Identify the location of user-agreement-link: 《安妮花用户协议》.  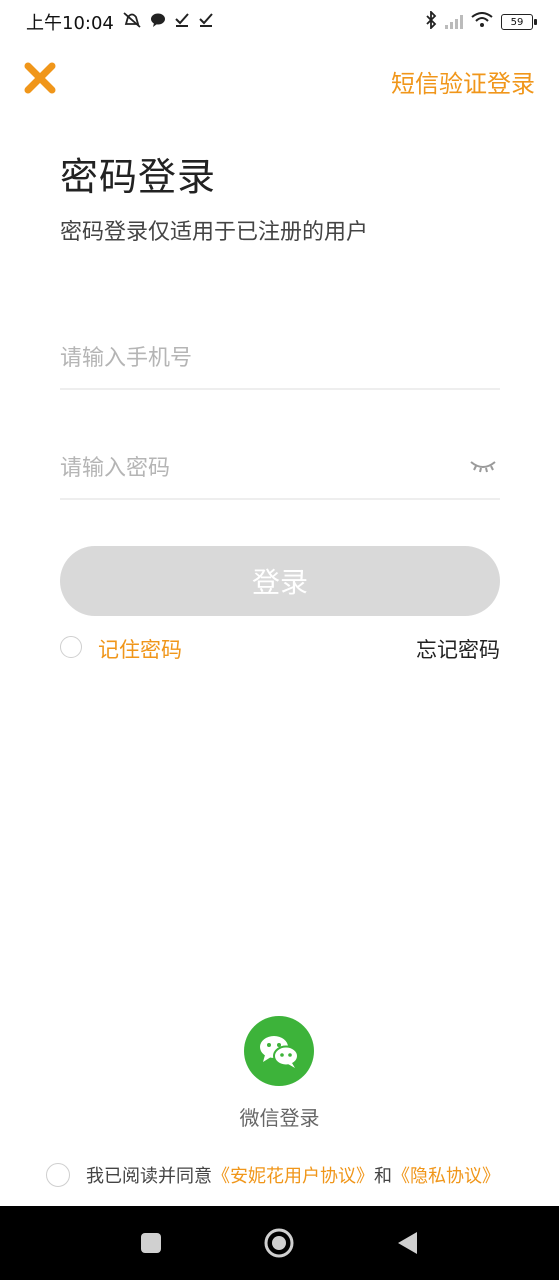
(293, 1175).